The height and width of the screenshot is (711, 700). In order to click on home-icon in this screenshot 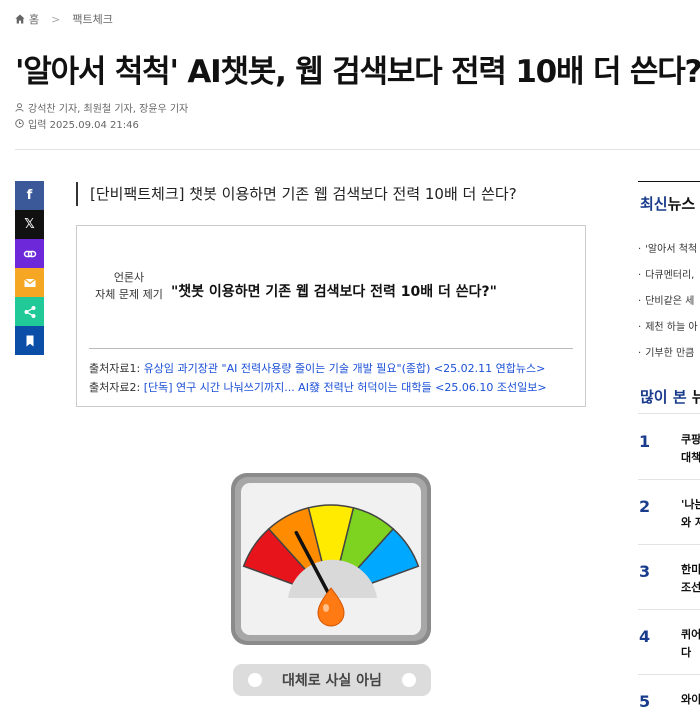, I will do `click(20, 19)`.